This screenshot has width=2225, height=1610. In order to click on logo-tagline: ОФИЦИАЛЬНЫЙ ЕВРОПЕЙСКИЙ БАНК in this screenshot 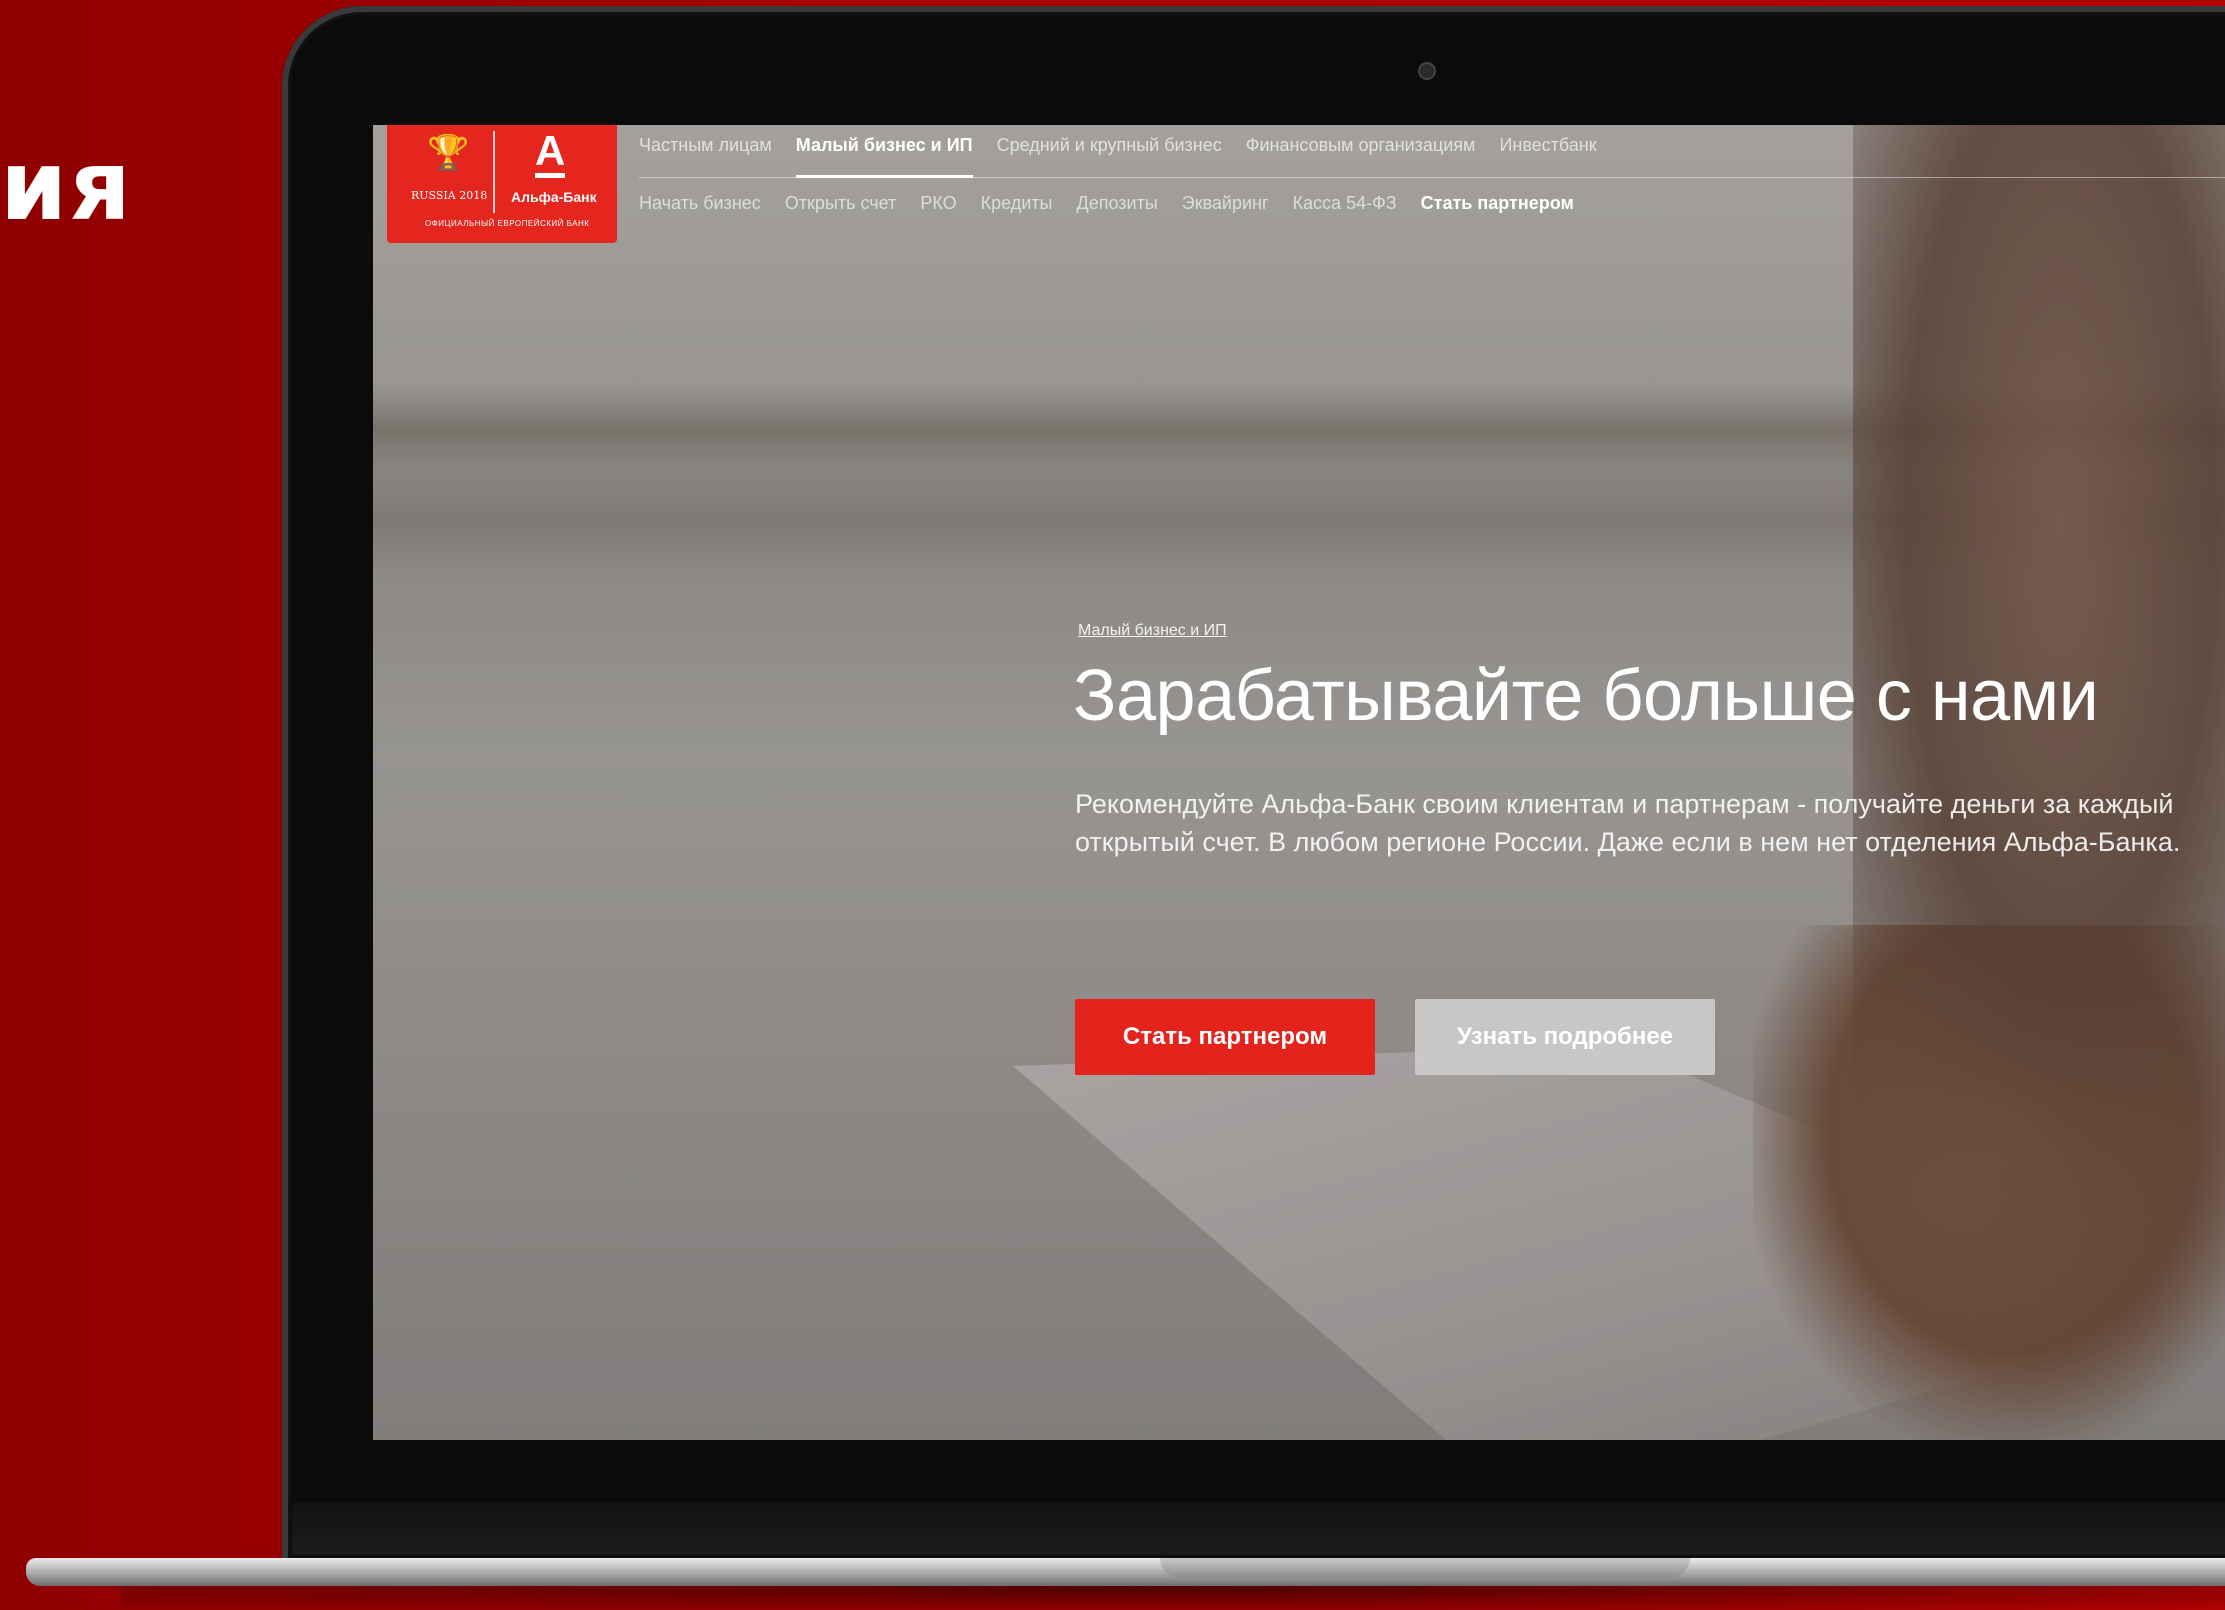, I will do `click(507, 223)`.